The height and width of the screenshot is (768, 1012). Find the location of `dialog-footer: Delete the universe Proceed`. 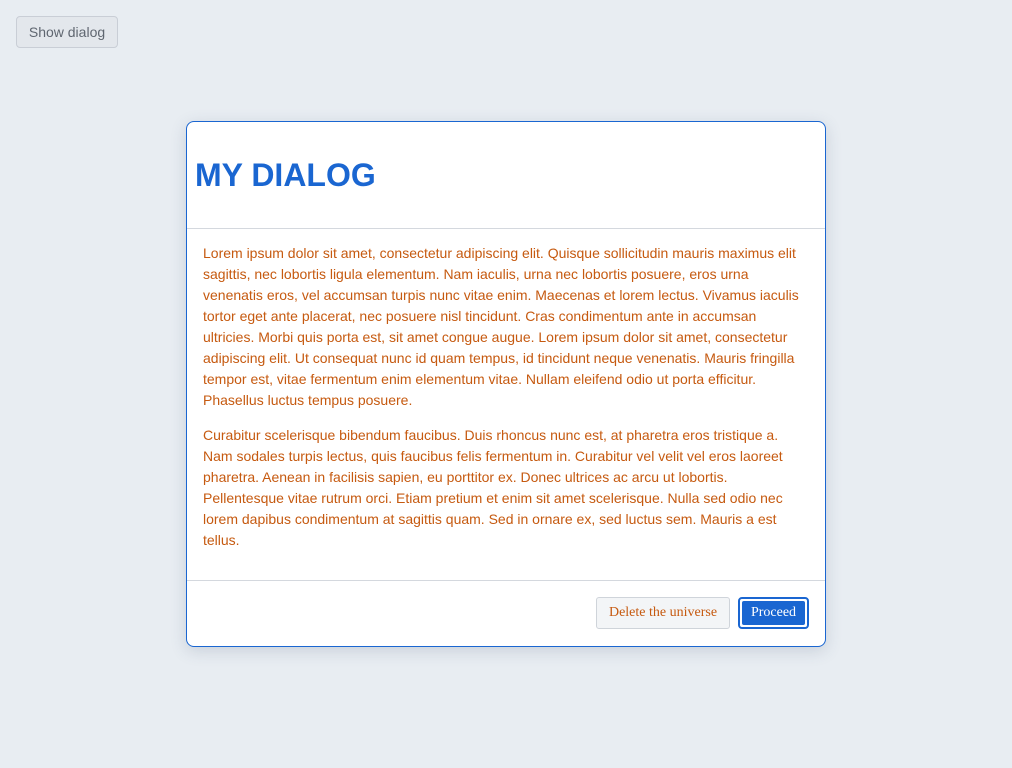

dialog-footer: Delete the universe Proceed is located at coordinates (506, 613).